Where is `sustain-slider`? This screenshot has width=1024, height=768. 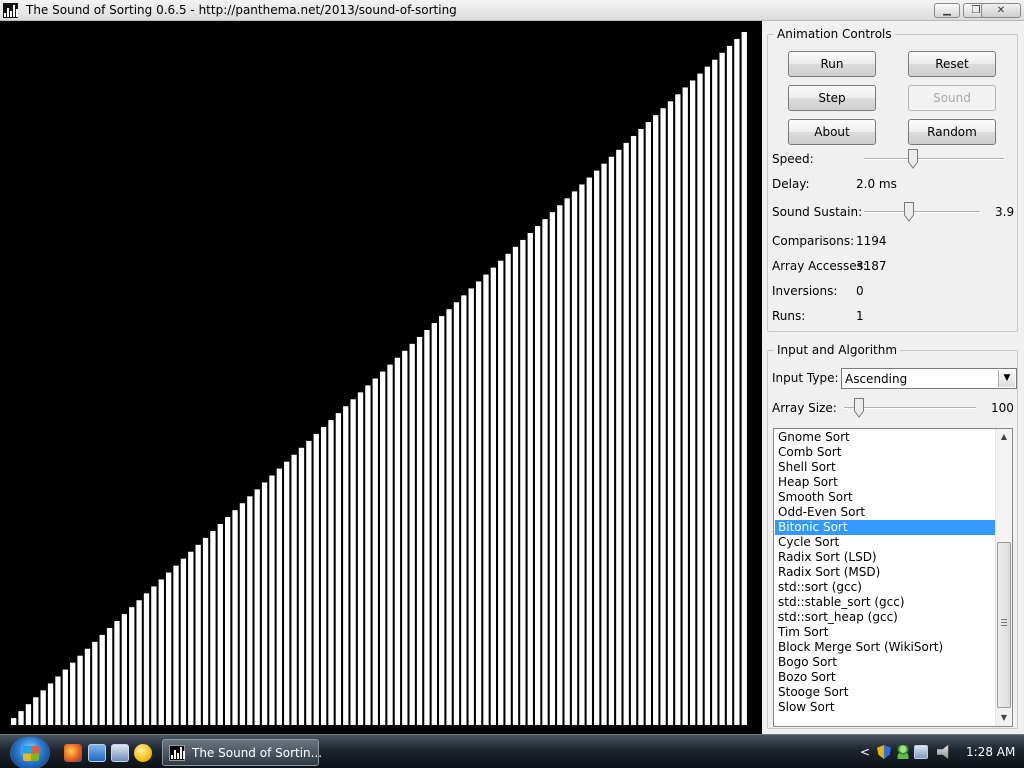
sustain-slider is located at coordinates (922, 212).